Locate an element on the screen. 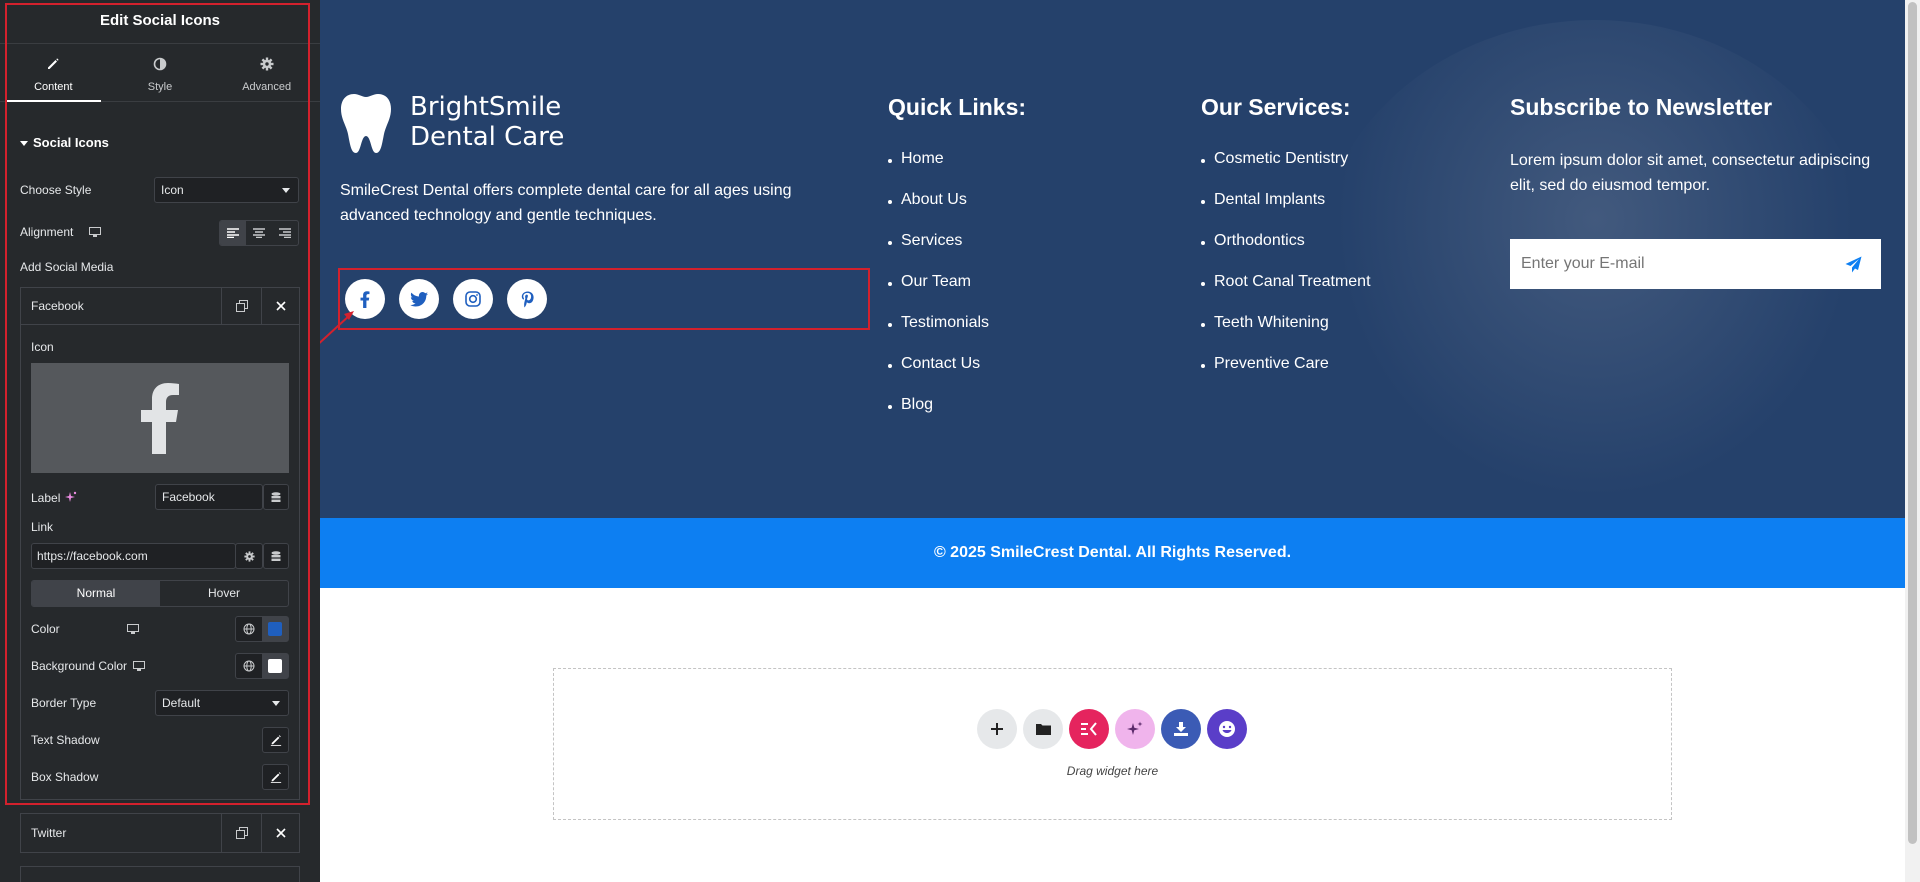  elementskit-button is located at coordinates (1089, 729).